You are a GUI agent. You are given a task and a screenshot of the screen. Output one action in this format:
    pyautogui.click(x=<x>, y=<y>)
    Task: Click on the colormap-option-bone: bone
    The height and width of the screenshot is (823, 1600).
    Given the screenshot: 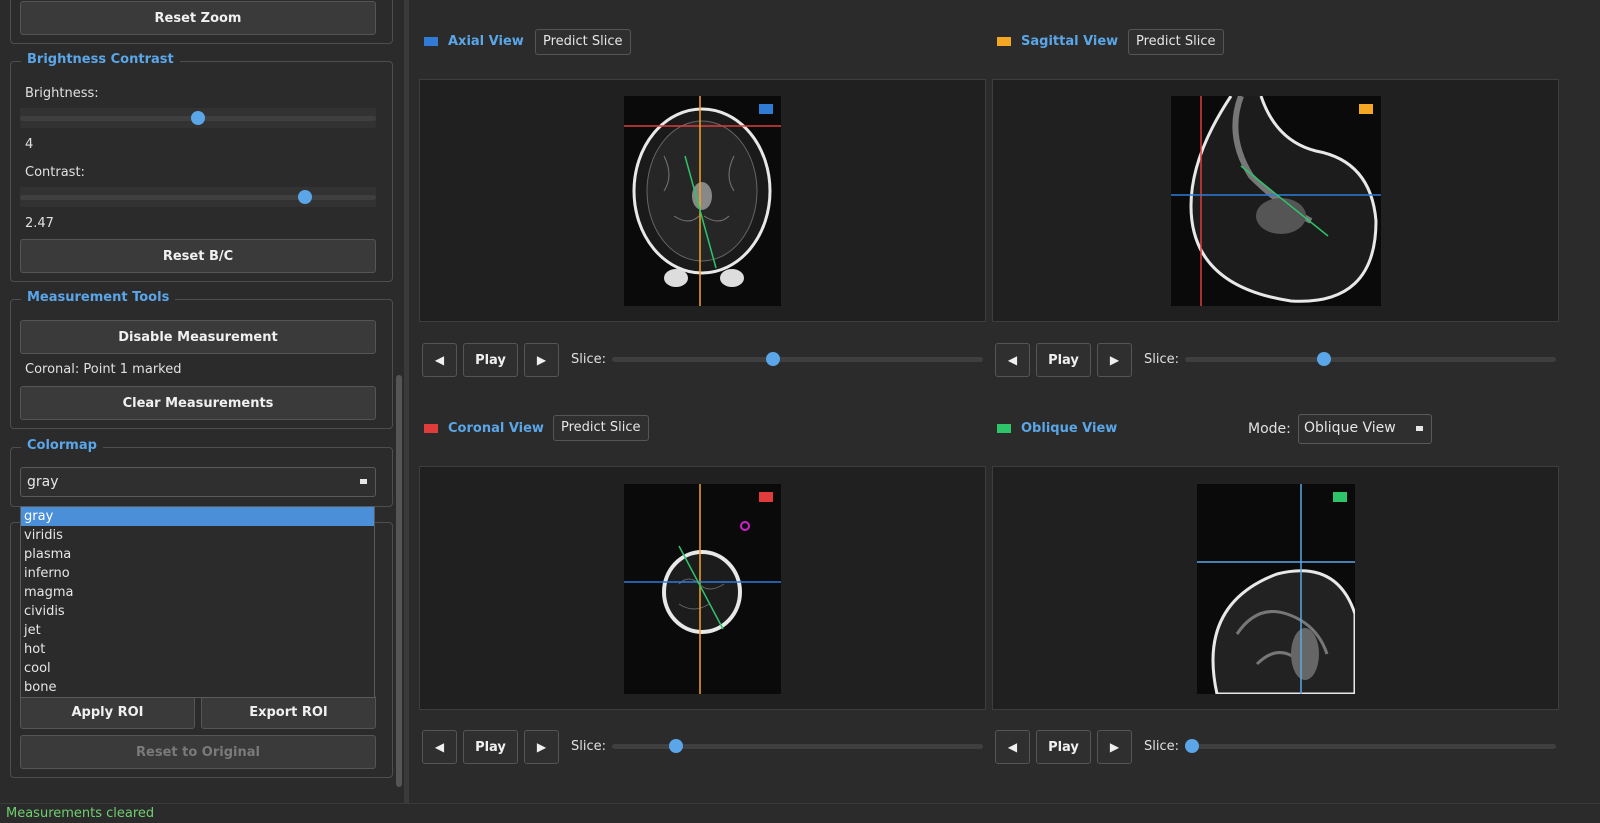 What is the action you would take?
    pyautogui.click(x=197, y=687)
    